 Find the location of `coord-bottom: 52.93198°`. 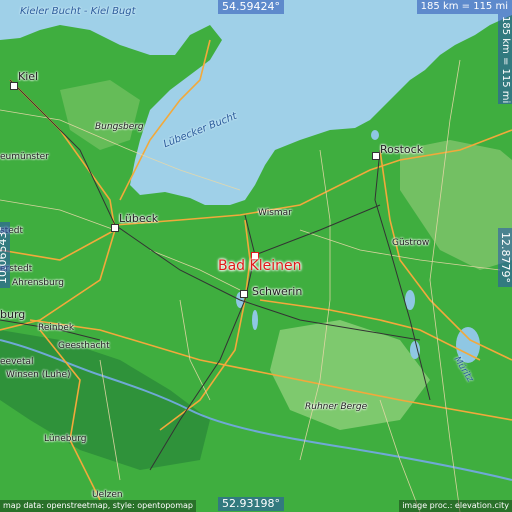

coord-bottom: 52.93198° is located at coordinates (251, 504).